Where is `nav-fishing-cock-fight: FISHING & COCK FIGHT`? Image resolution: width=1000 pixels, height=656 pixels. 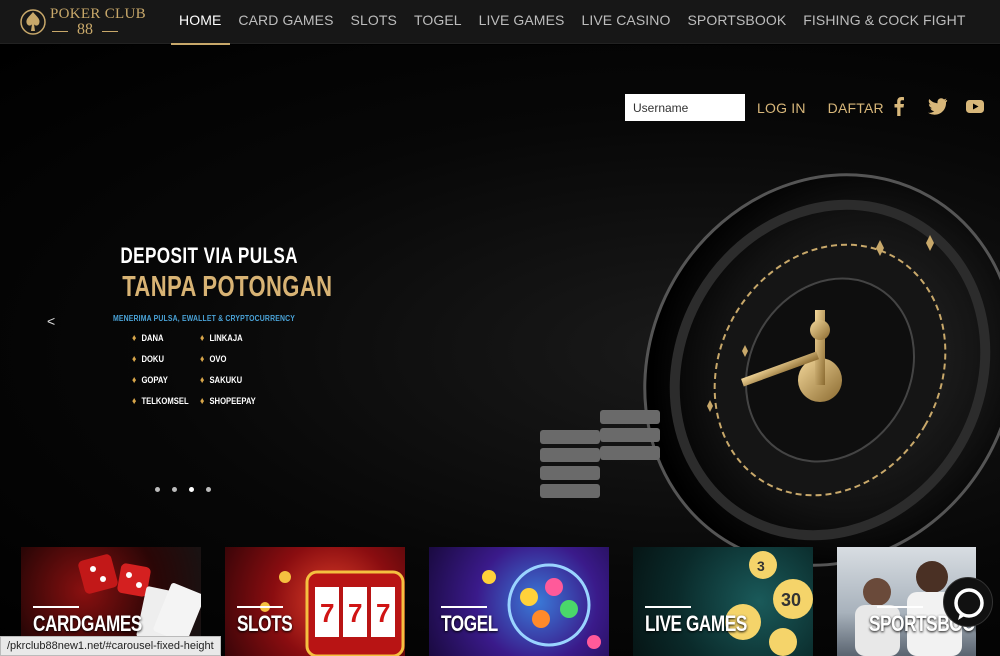 nav-fishing-cock-fight: FISHING & COCK FIGHT is located at coordinates (884, 22).